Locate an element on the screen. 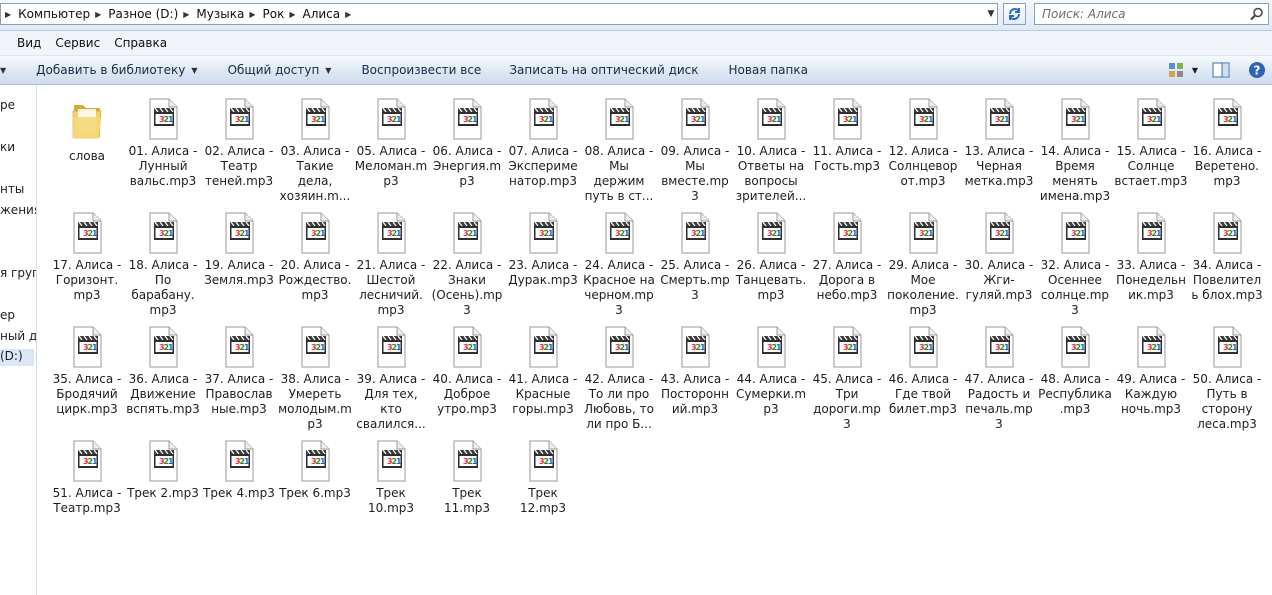 The height and width of the screenshot is (595, 1272). file-name: 20. Алиса - Рождество.mp3 is located at coordinates (315, 280).